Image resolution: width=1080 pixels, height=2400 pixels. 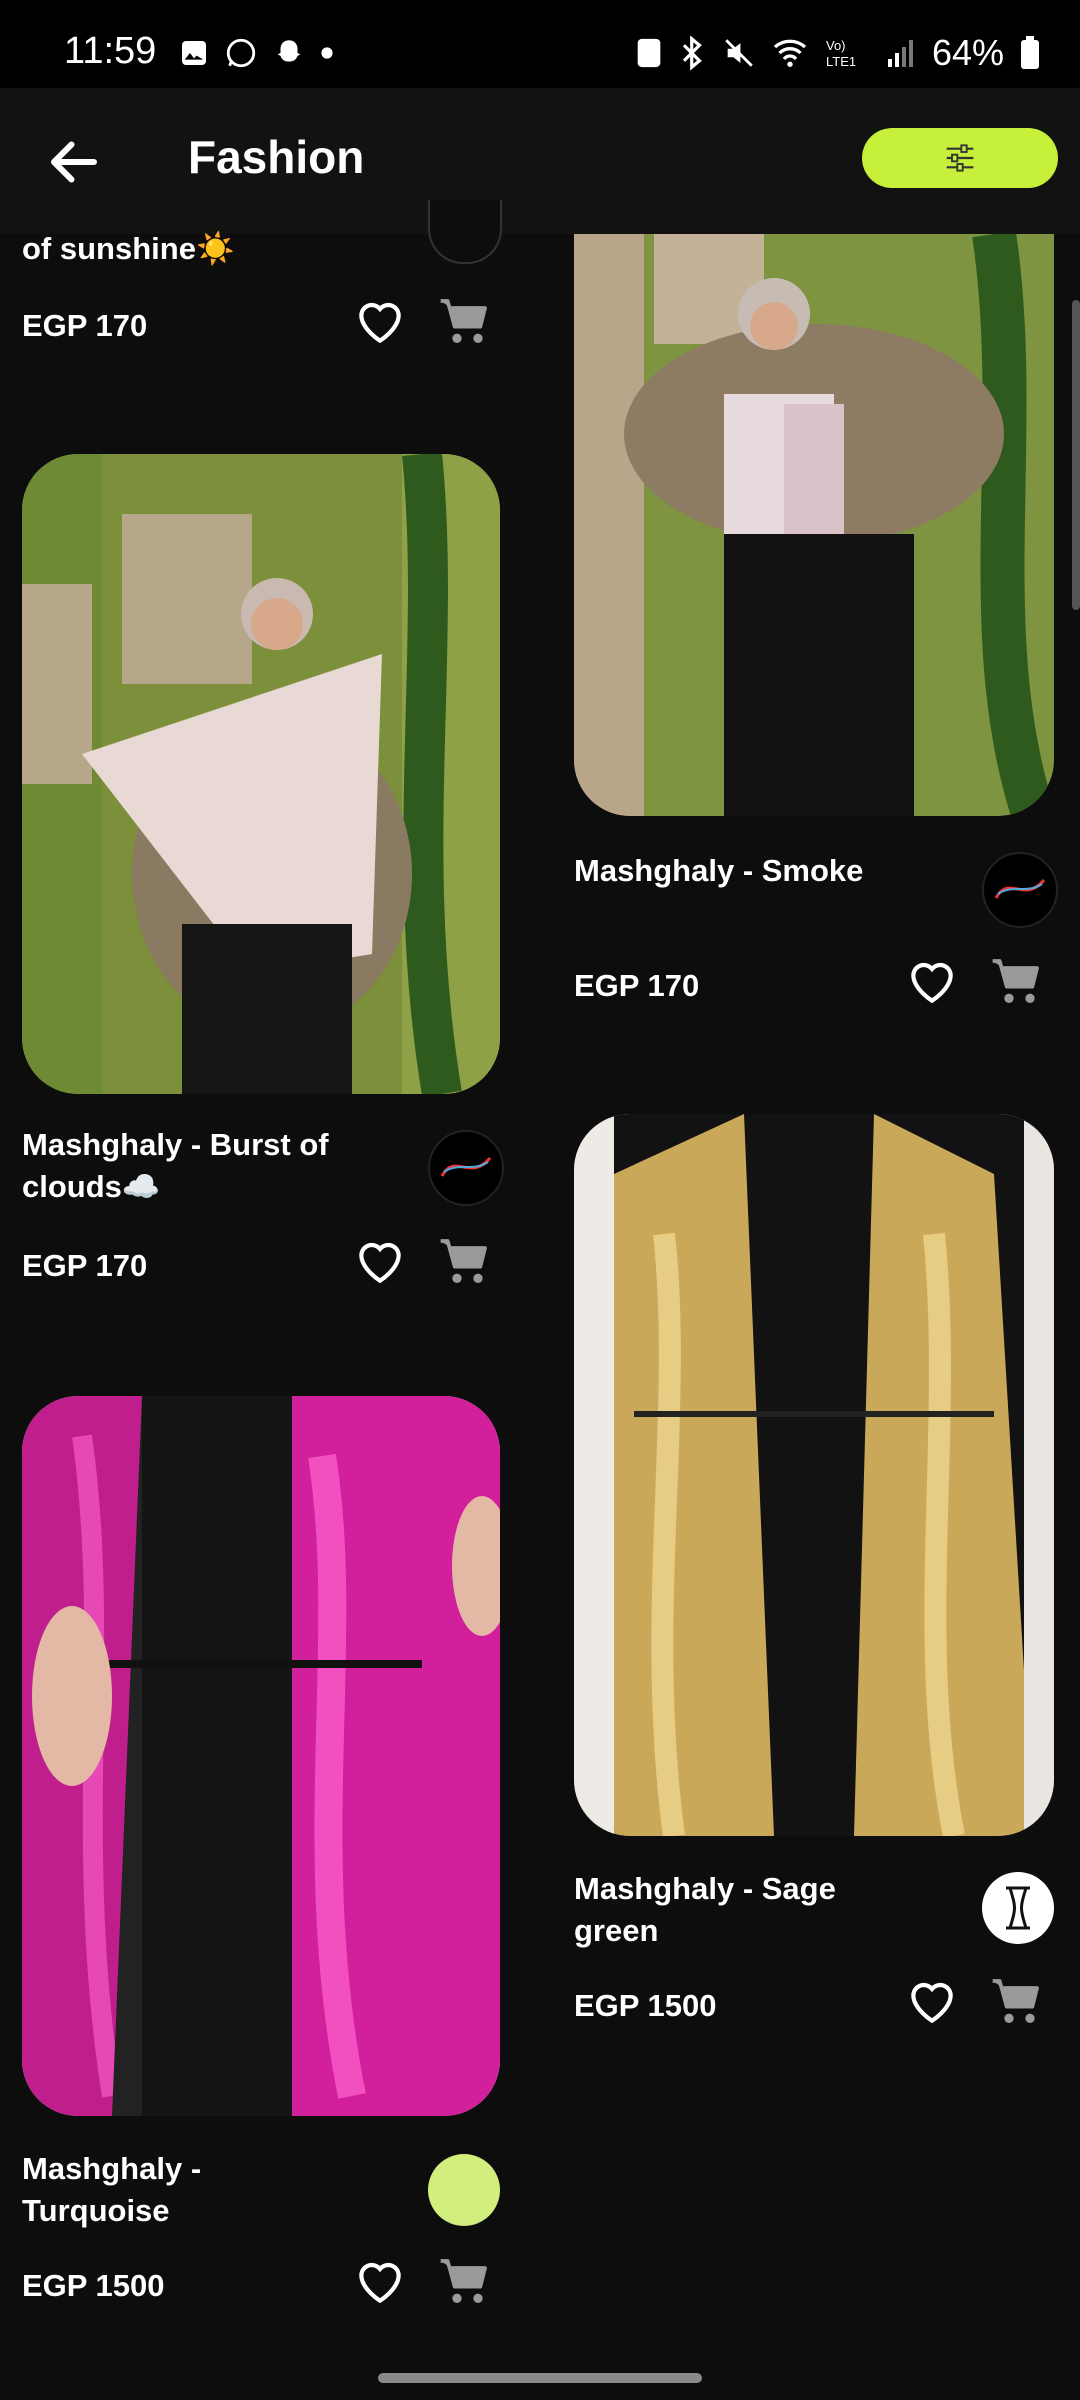 What do you see at coordinates (187, 249) in the screenshot?
I see `product-name: of sunshine☀️` at bounding box center [187, 249].